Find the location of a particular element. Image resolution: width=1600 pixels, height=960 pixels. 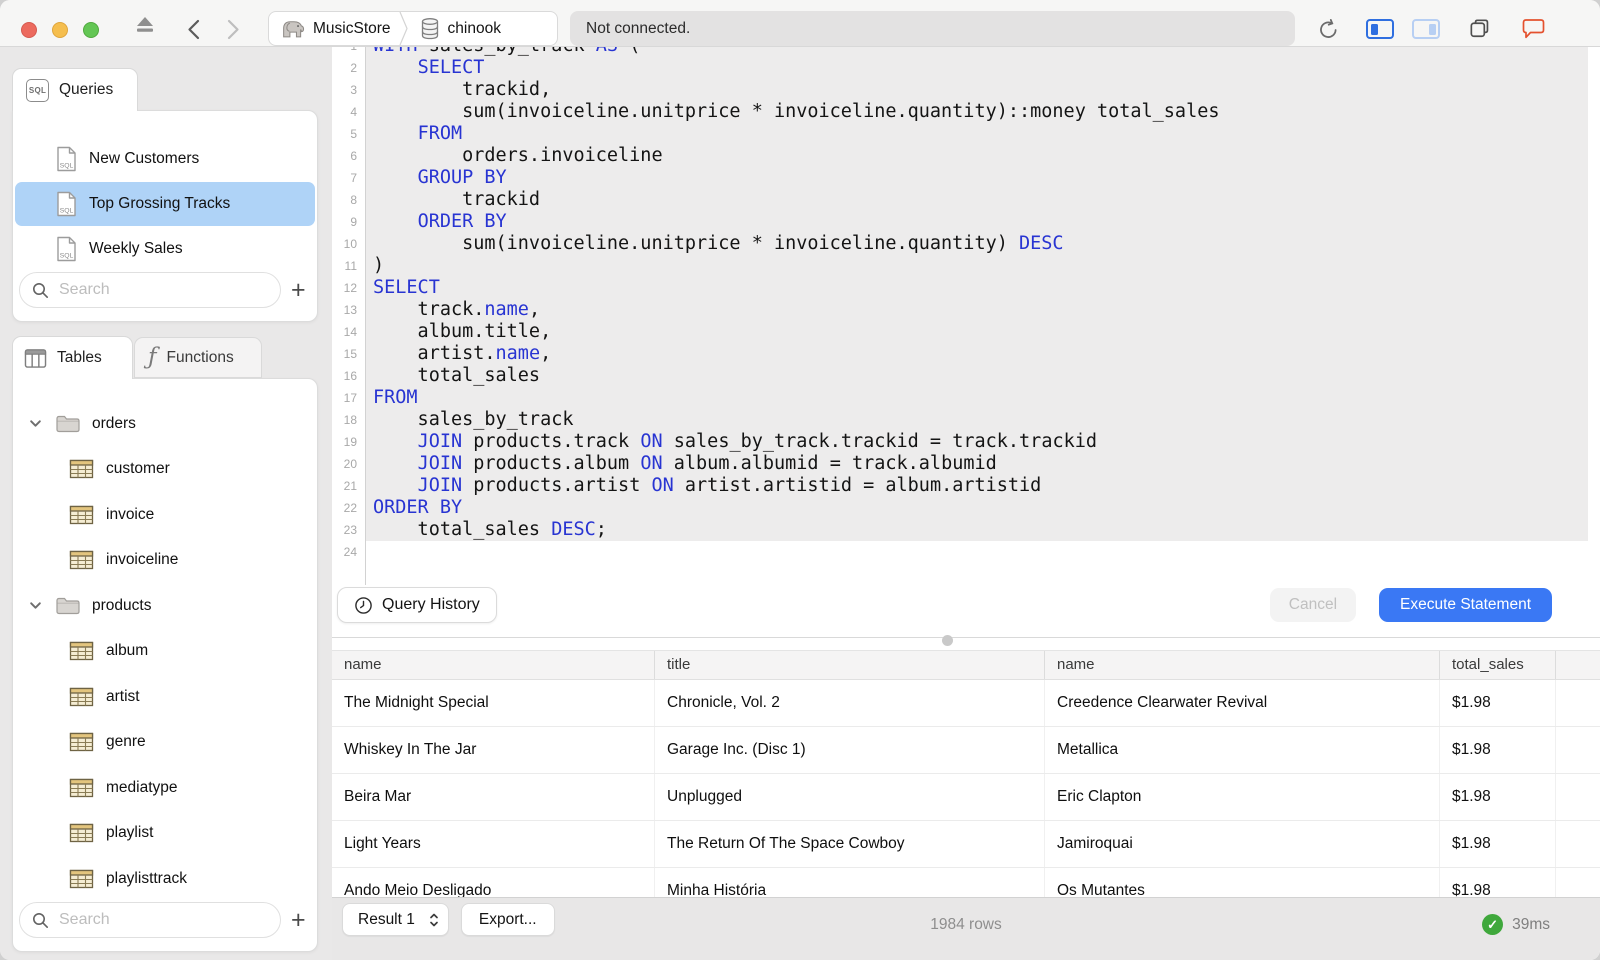

back-button is located at coordinates (193, 29).